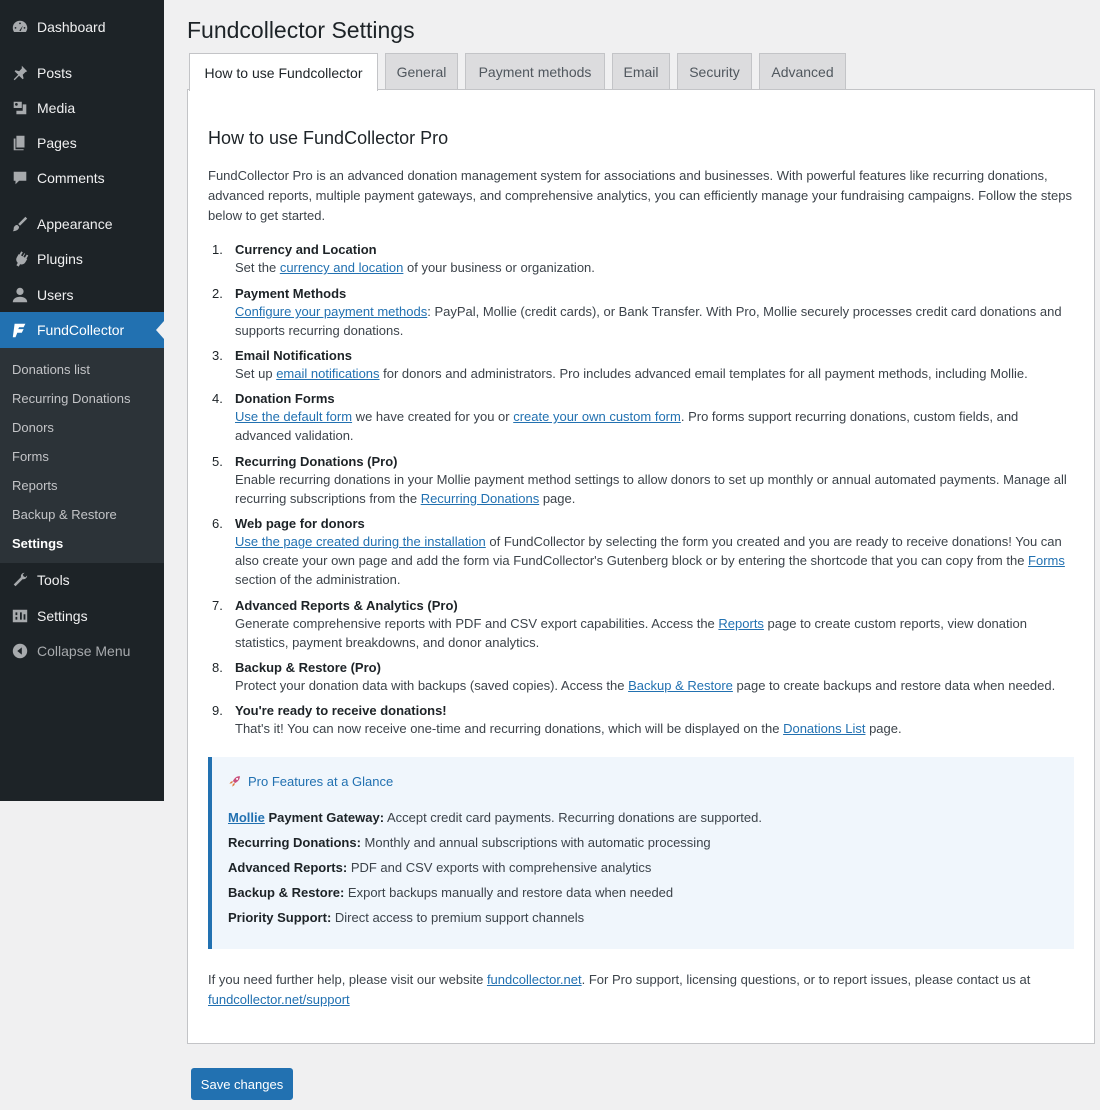 This screenshot has width=1100, height=1110. I want to click on menu-plugins: Plugins, so click(82, 259).